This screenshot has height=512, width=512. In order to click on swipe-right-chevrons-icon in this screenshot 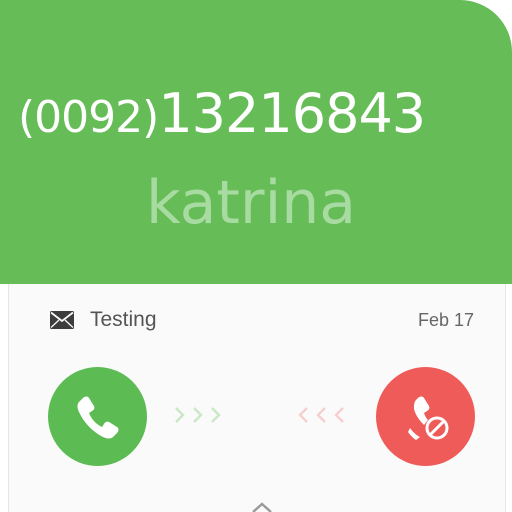, I will do `click(198, 415)`.